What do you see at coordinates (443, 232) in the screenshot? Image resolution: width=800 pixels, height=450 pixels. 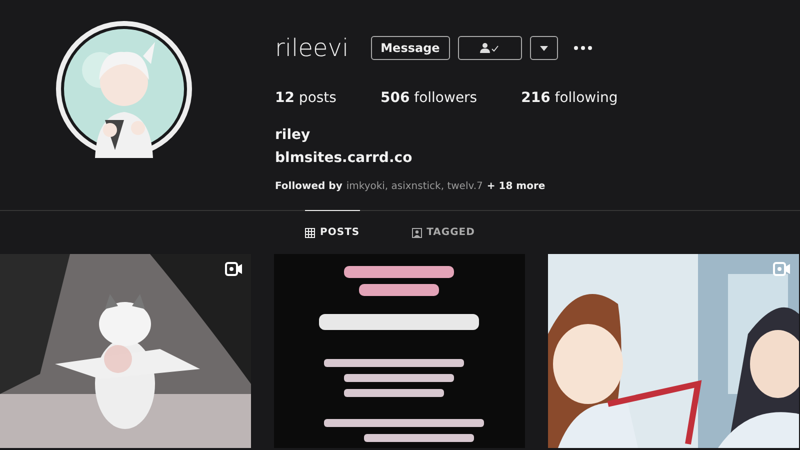 I see `profile-tab: TAGGED` at bounding box center [443, 232].